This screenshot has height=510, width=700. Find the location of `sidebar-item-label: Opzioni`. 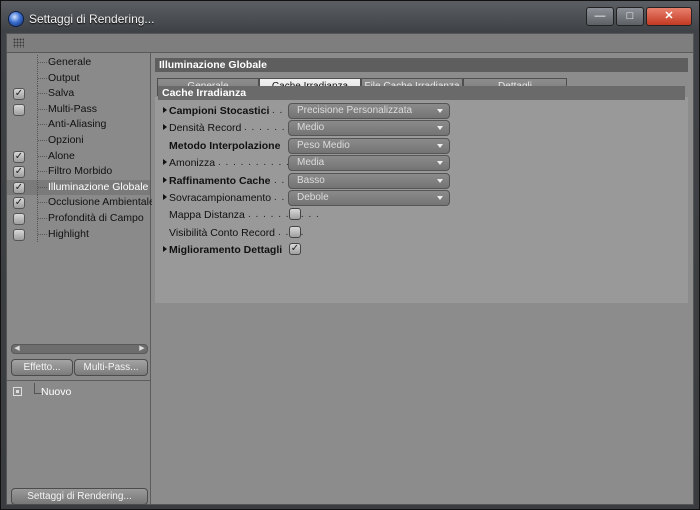

sidebar-item-label: Opzioni is located at coordinates (66, 140).